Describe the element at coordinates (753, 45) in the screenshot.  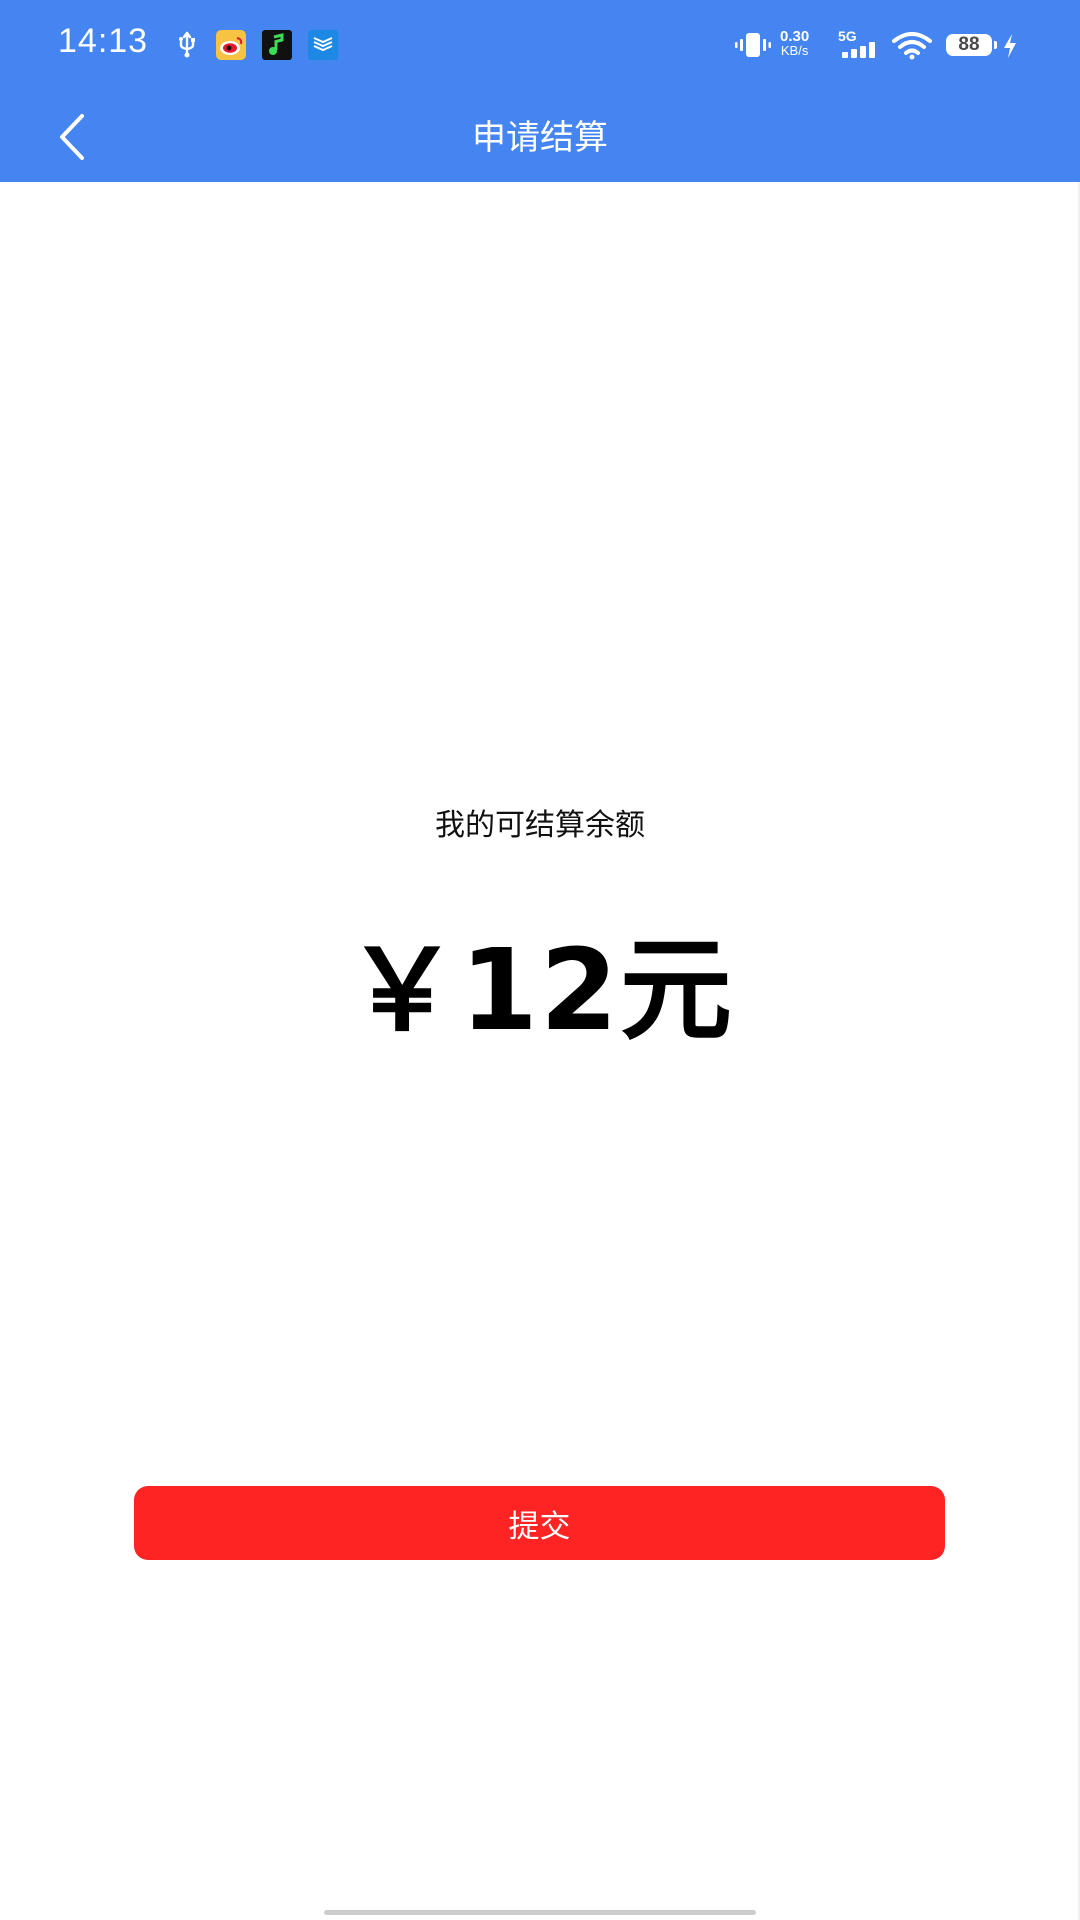
I see `vibrate-icon` at that location.